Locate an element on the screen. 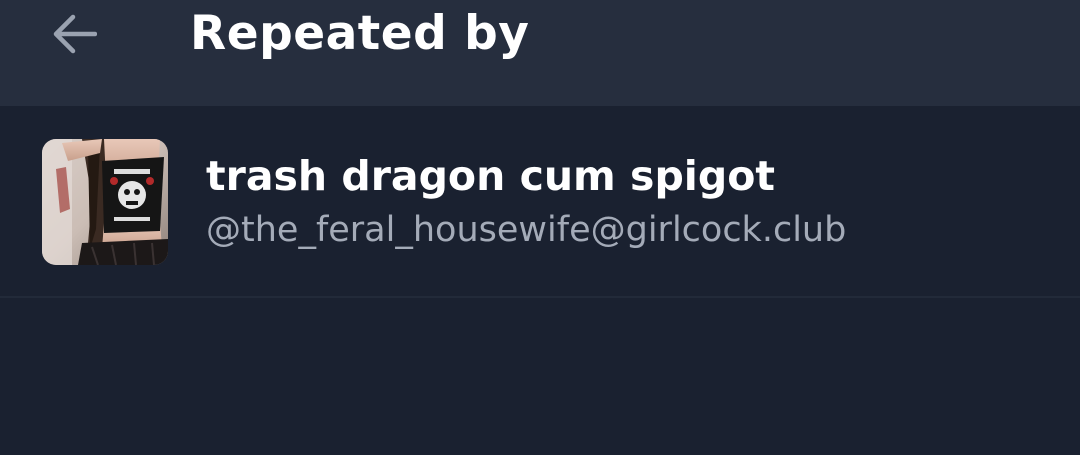 Image resolution: width=1080 pixels, height=455 pixels. avatar is located at coordinates (105, 202).